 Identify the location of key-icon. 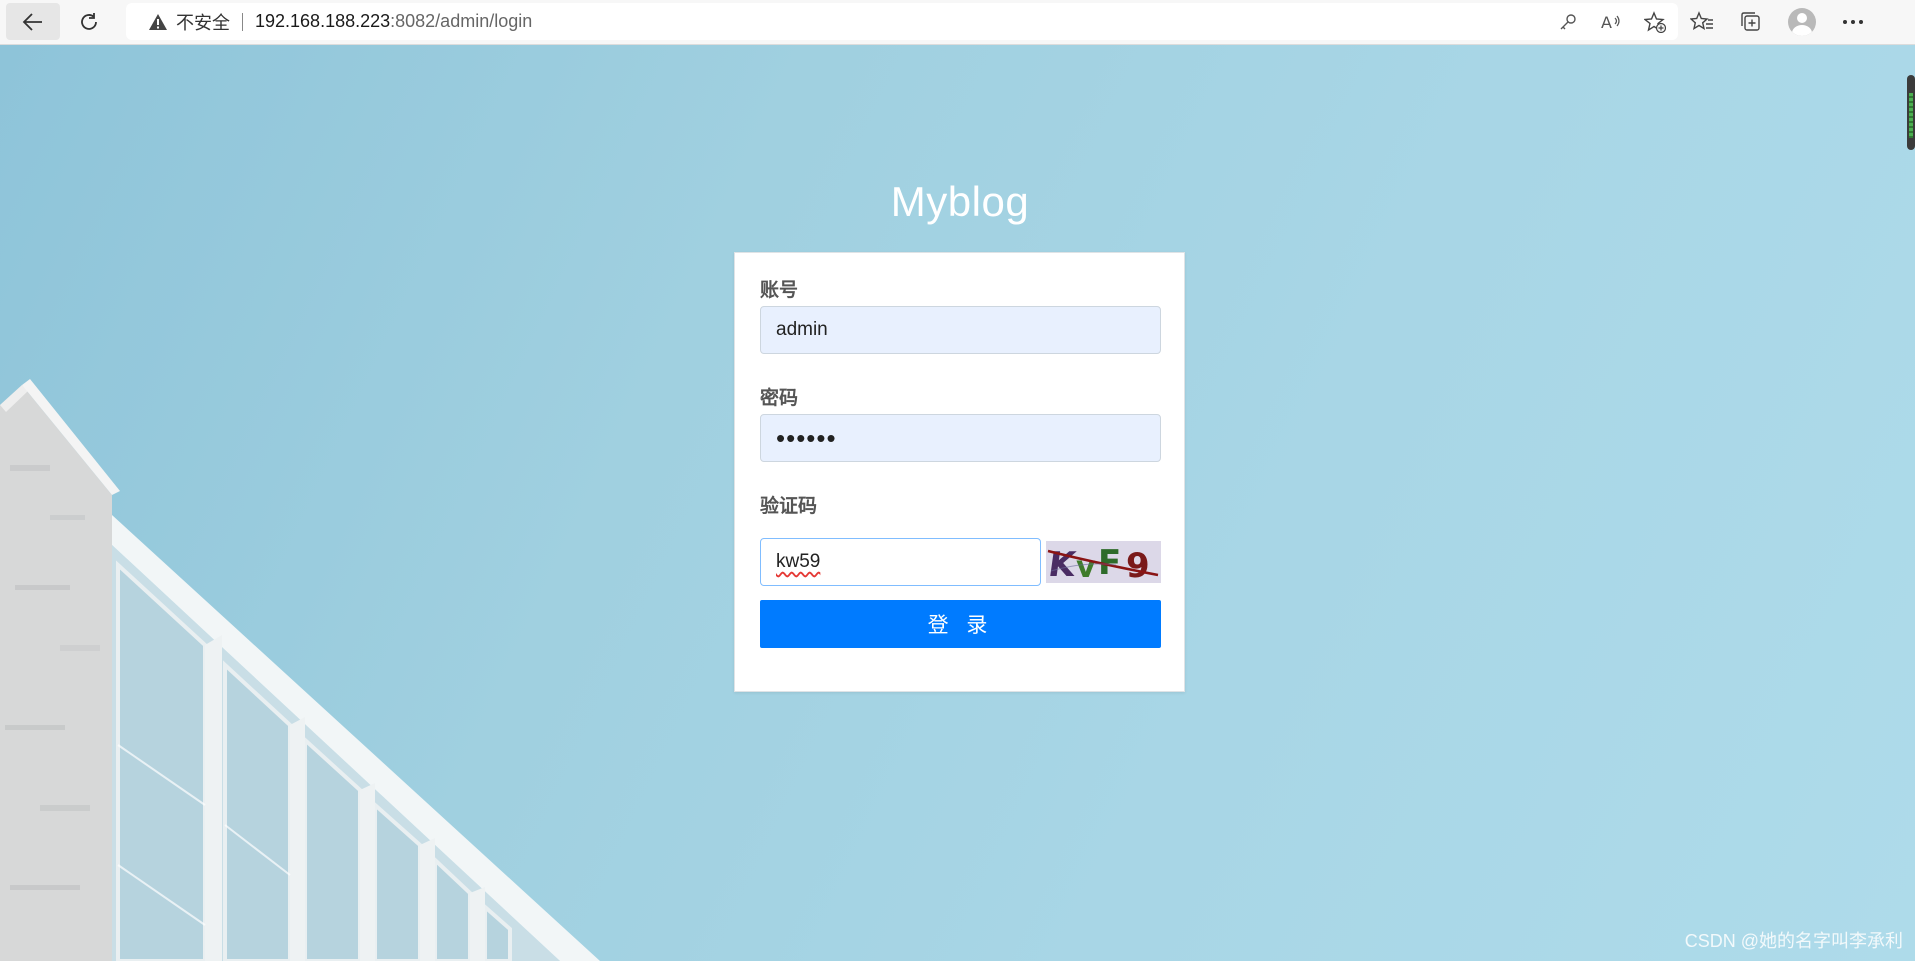
(1568, 22).